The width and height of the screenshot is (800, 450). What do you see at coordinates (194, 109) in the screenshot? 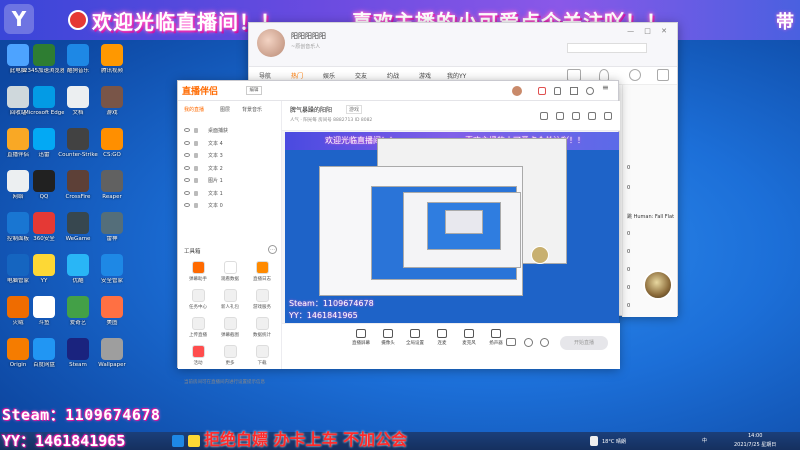
I see `tab-my-live: 我的直播` at bounding box center [194, 109].